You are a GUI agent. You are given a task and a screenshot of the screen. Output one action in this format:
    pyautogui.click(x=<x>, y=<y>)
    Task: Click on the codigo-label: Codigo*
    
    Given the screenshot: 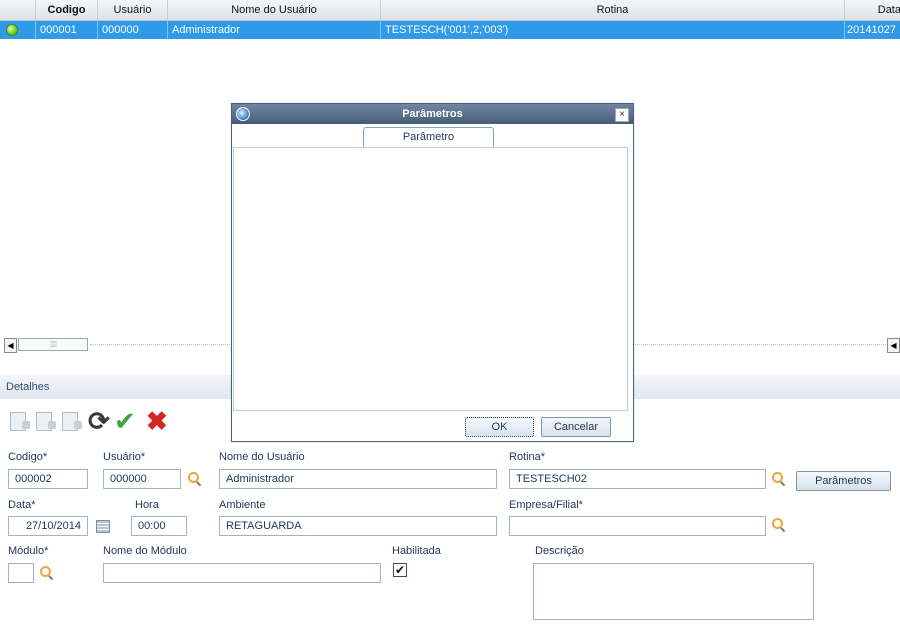 What is the action you would take?
    pyautogui.click(x=28, y=457)
    